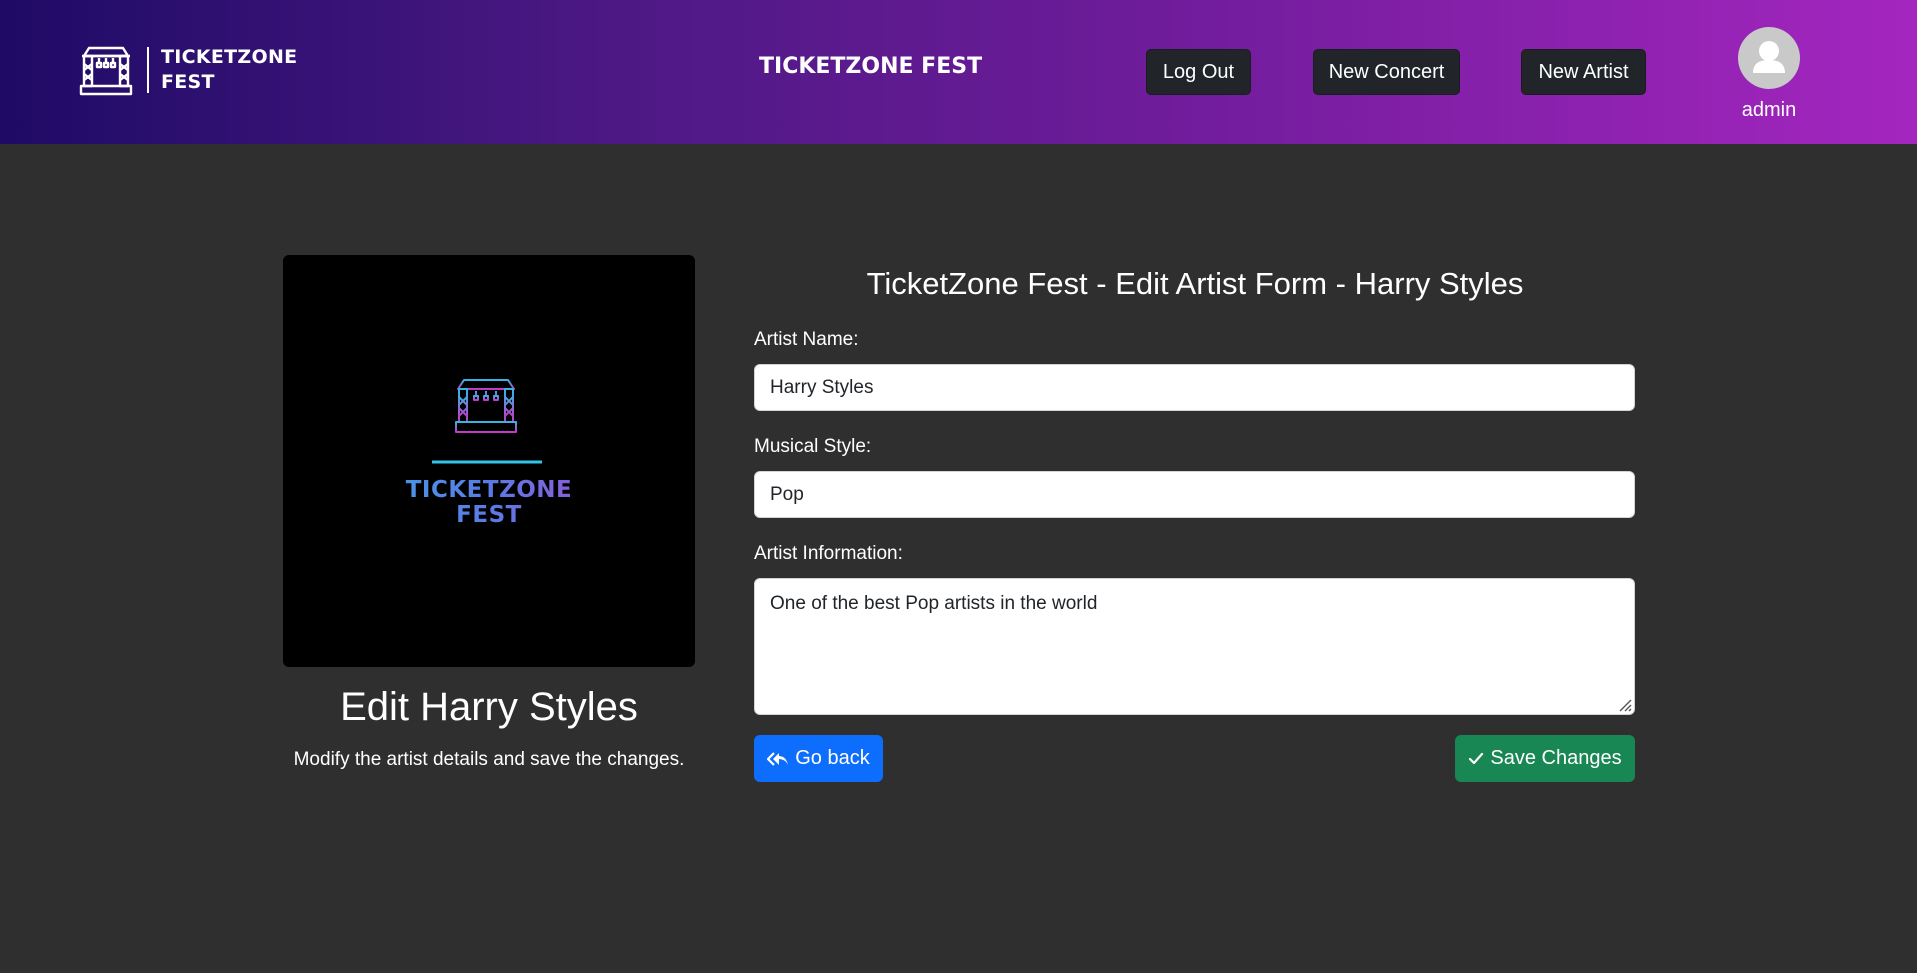 The height and width of the screenshot is (973, 1917). I want to click on brand-logo: TICKETZONE FEST, so click(188, 70).